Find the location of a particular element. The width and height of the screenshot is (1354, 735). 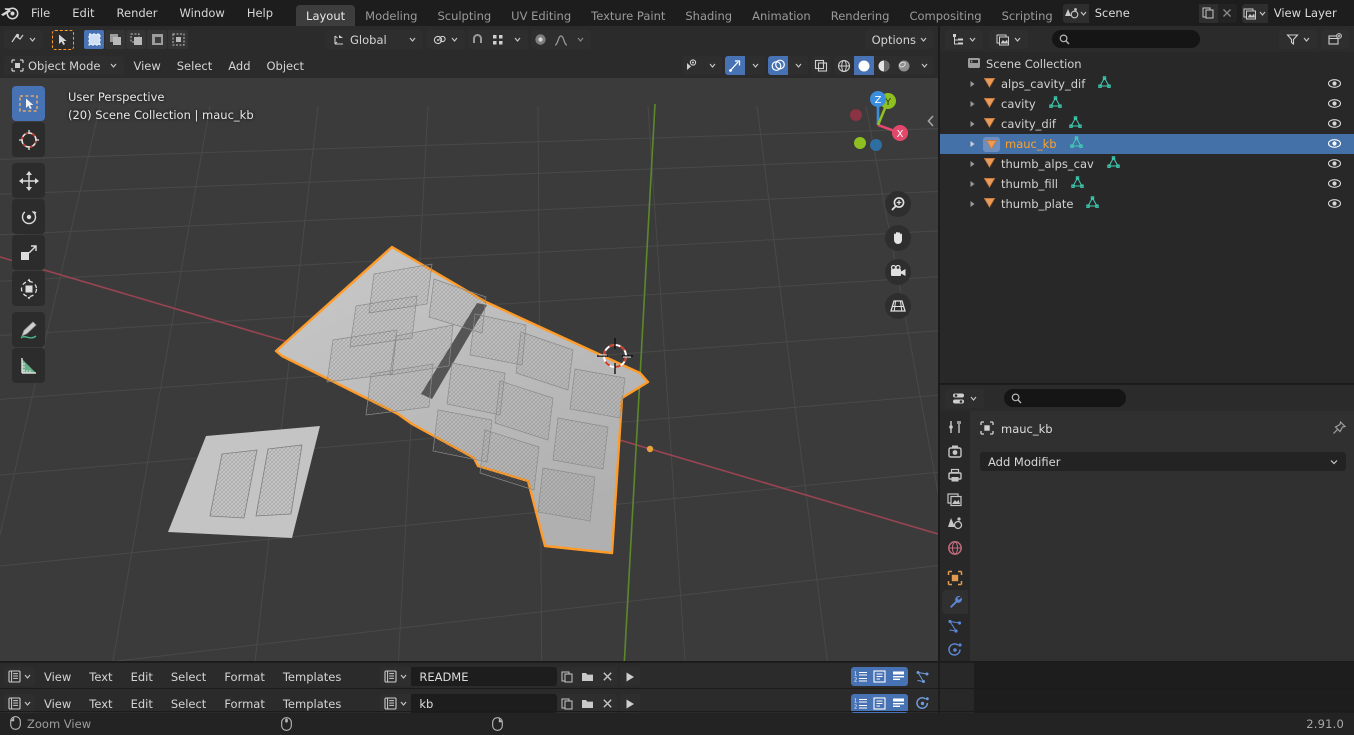

rotate-tool-icon is located at coordinates (28, 216).